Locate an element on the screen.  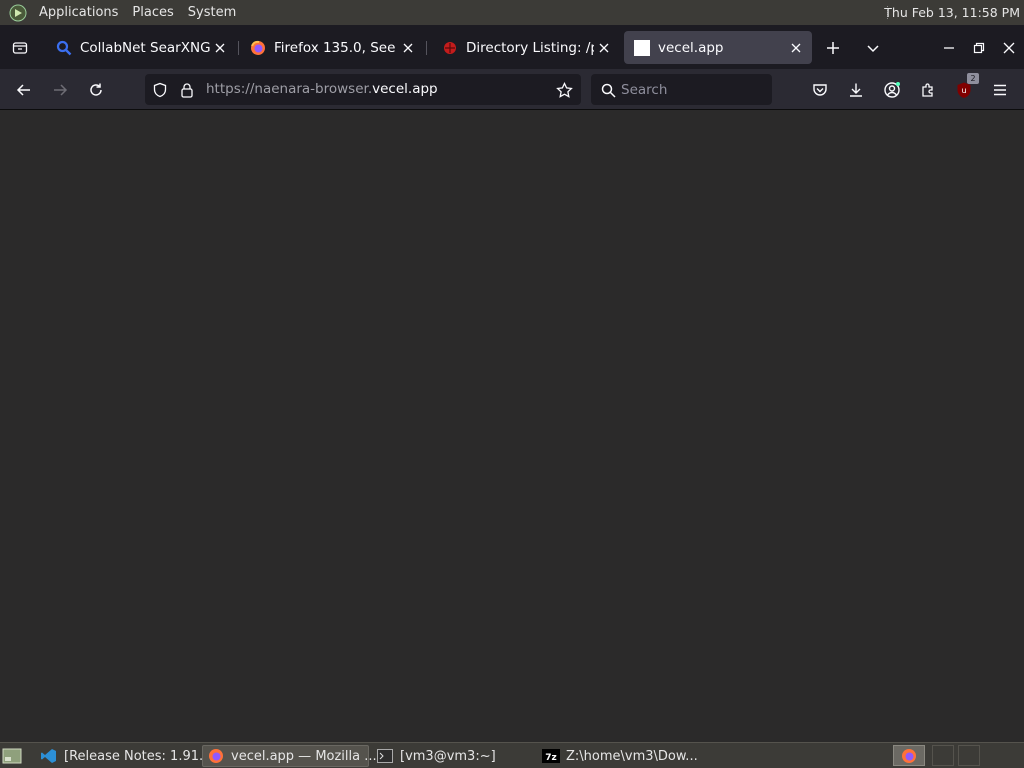
tab-title: vecel.app is located at coordinates (691, 47).